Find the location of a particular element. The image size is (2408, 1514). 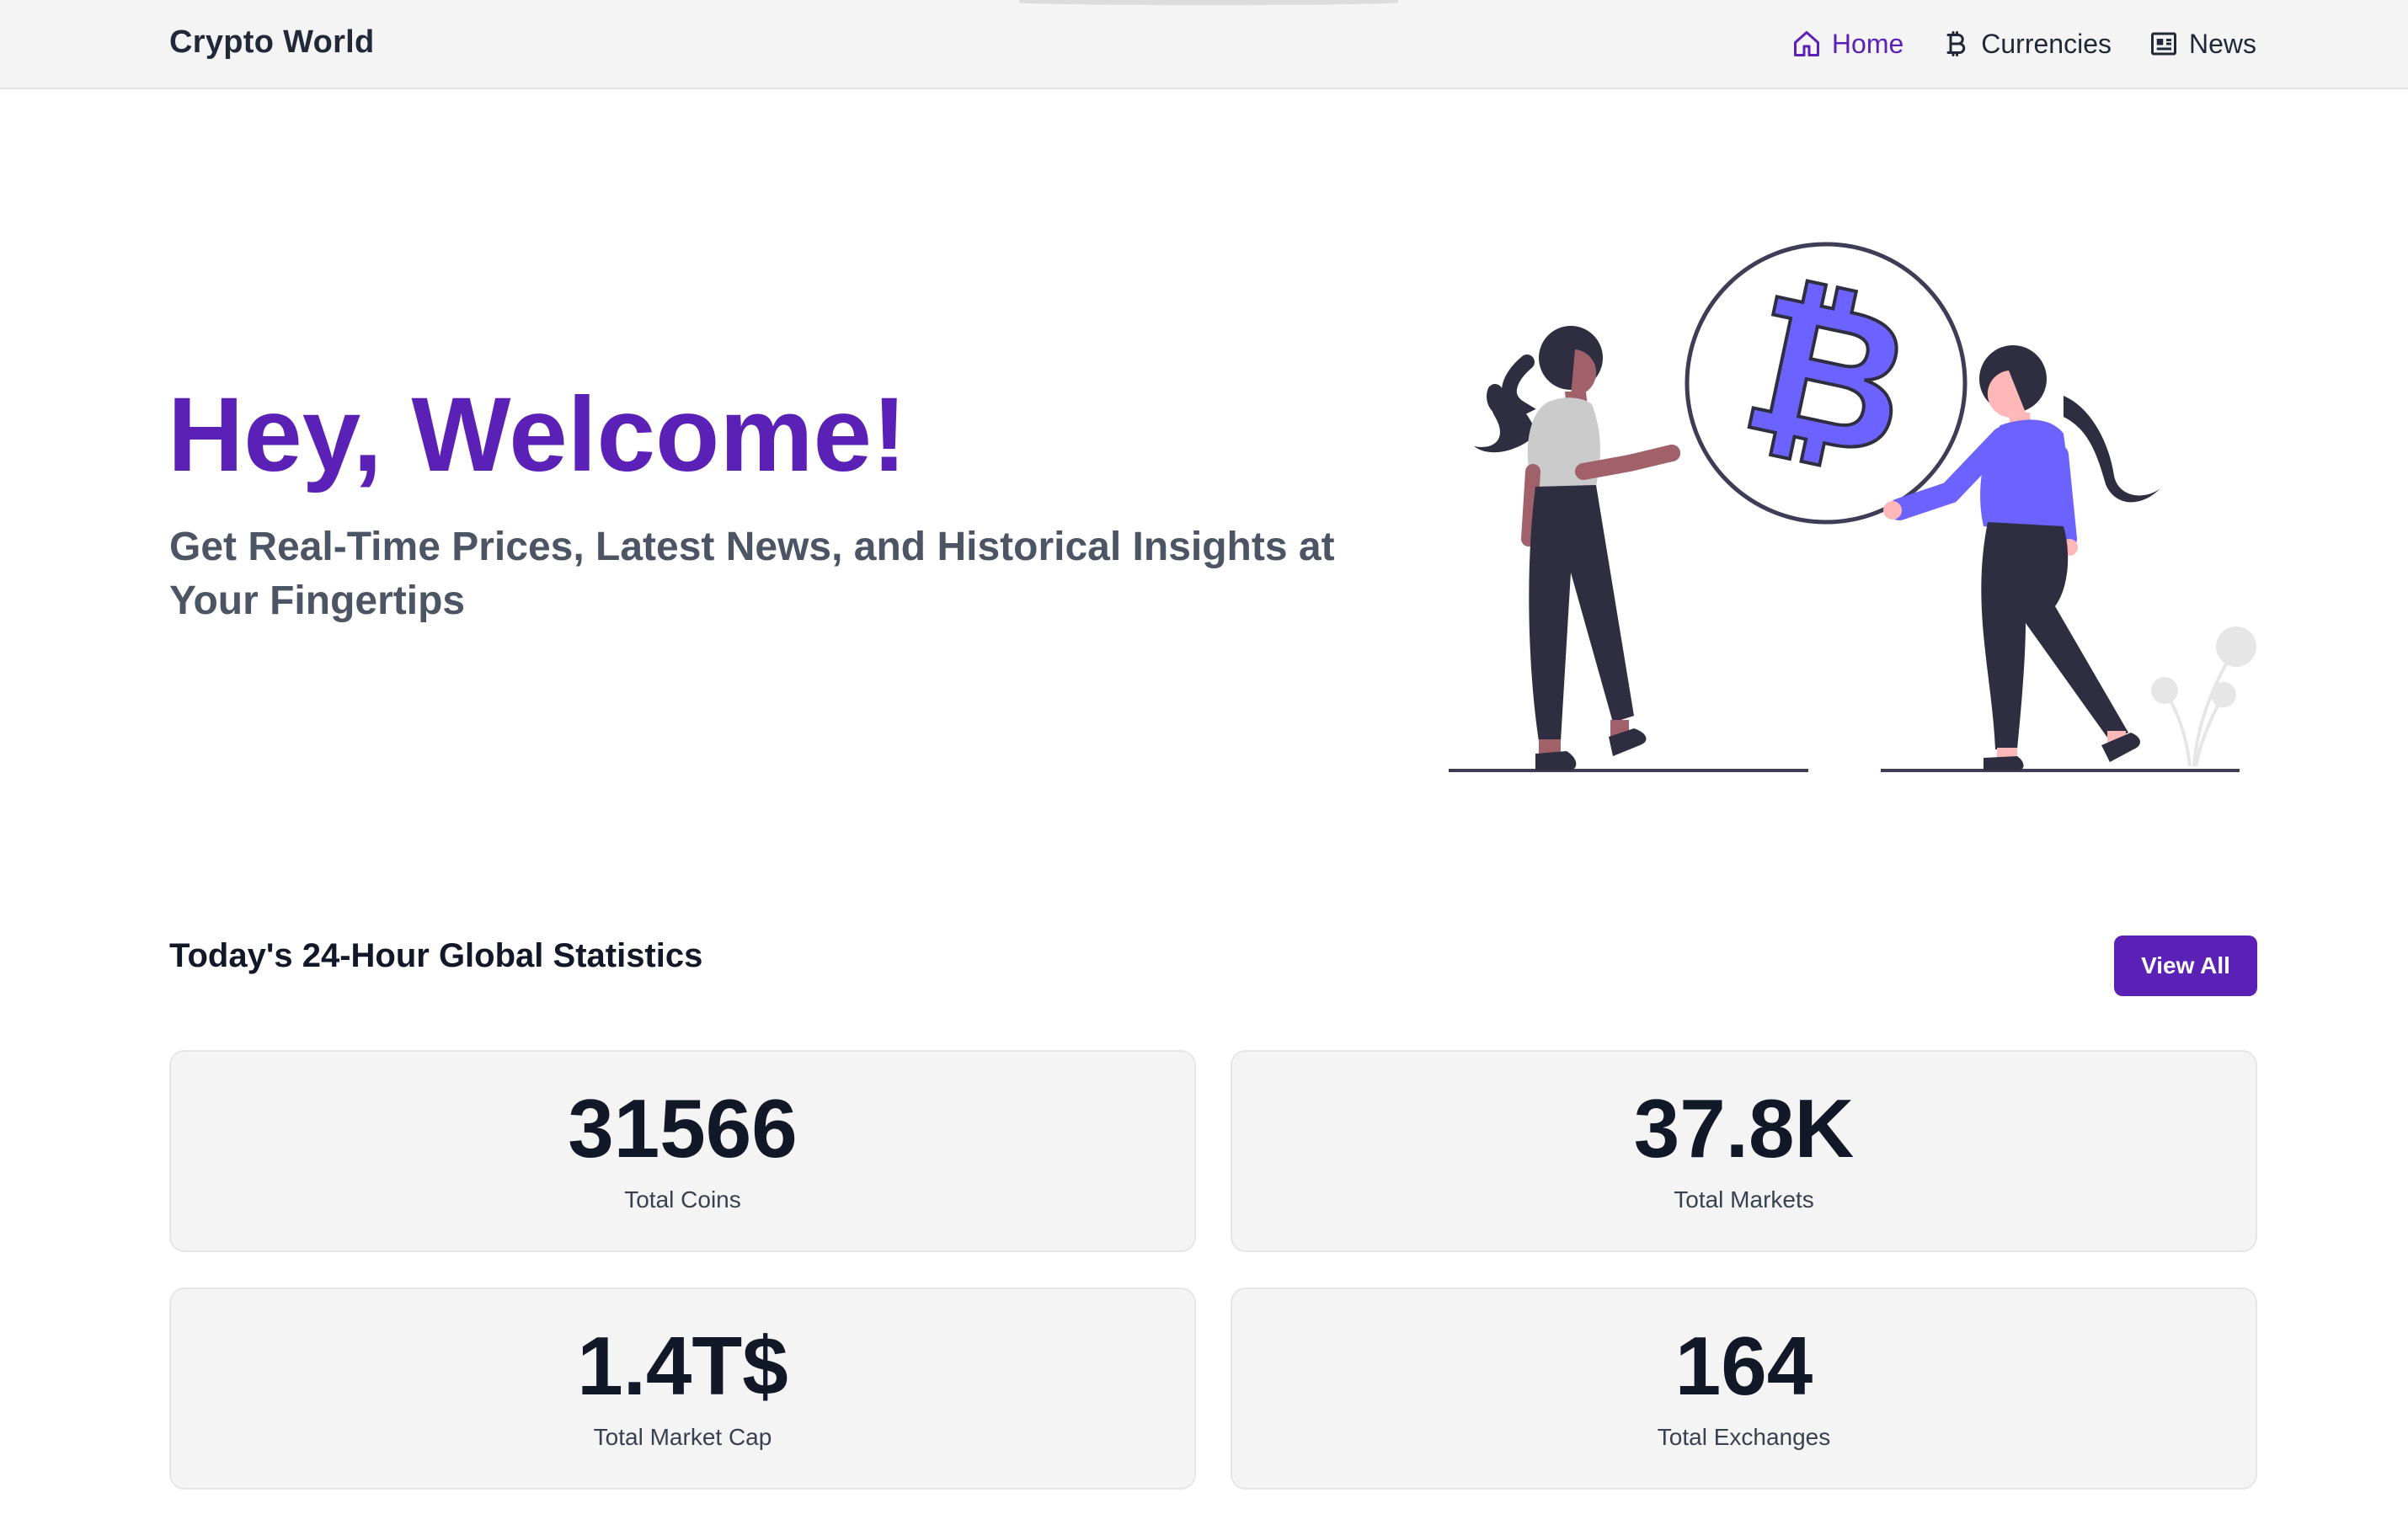

bitcoin-illustration: ₿ is located at coordinates (1852, 507).